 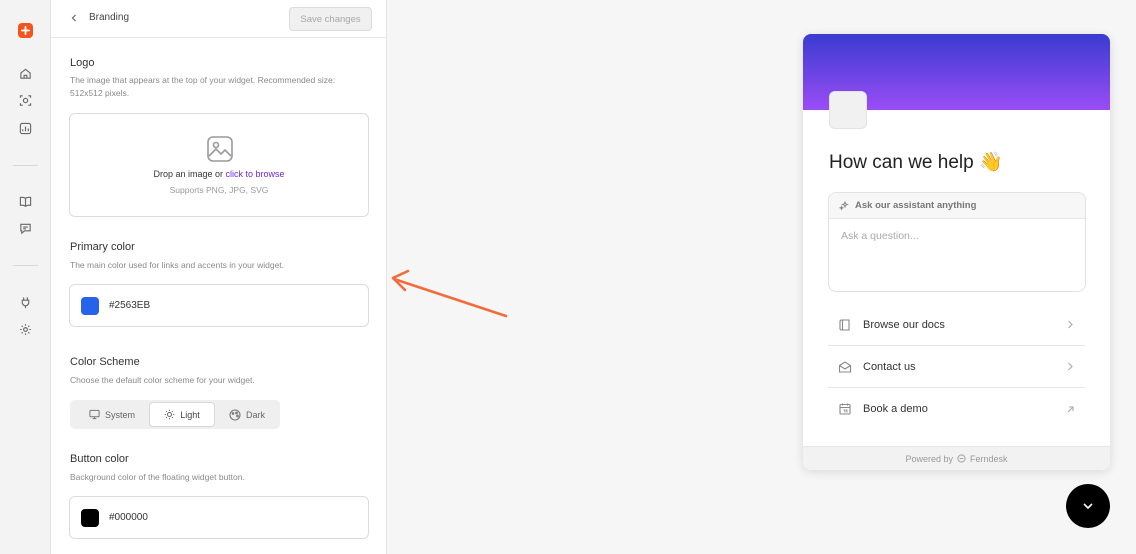 I want to click on floating-widget-button, so click(x=1088, y=506).